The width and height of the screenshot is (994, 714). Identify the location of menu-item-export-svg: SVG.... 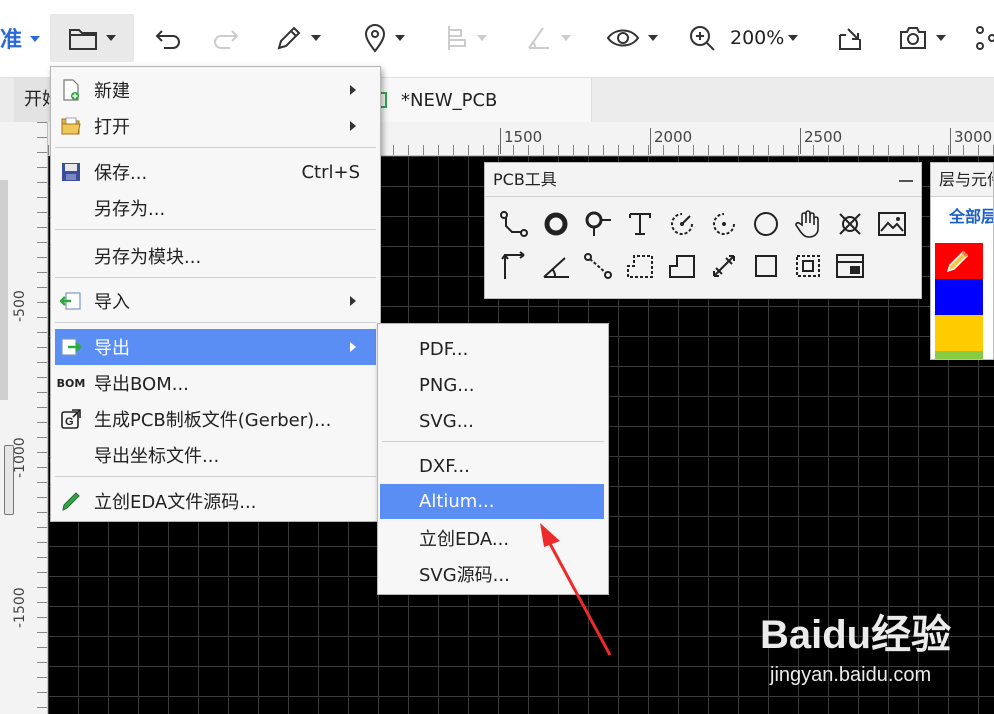
(493, 421).